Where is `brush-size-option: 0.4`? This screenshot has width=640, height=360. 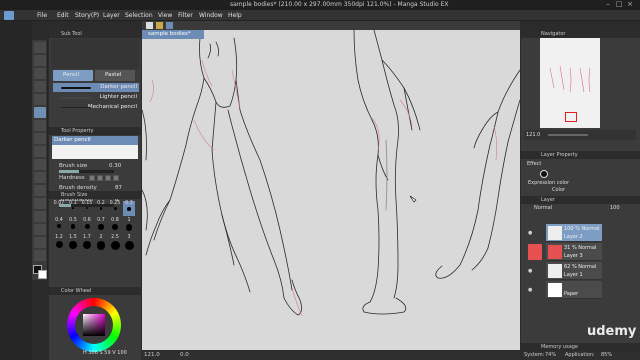 brush-size-option: 0.4 is located at coordinates (59, 225).